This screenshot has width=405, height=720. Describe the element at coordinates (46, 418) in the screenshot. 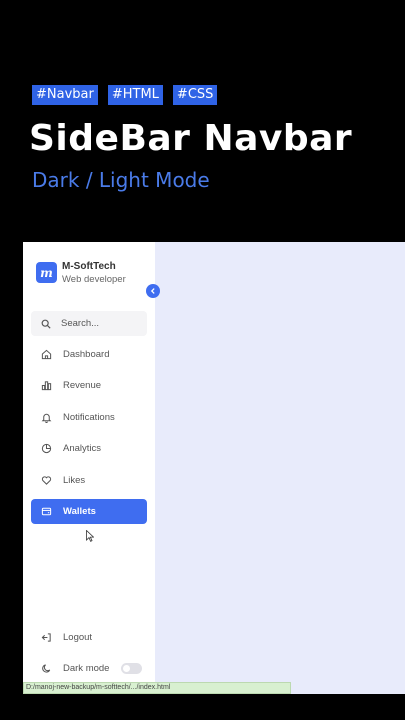

I see `bell-icon` at that location.